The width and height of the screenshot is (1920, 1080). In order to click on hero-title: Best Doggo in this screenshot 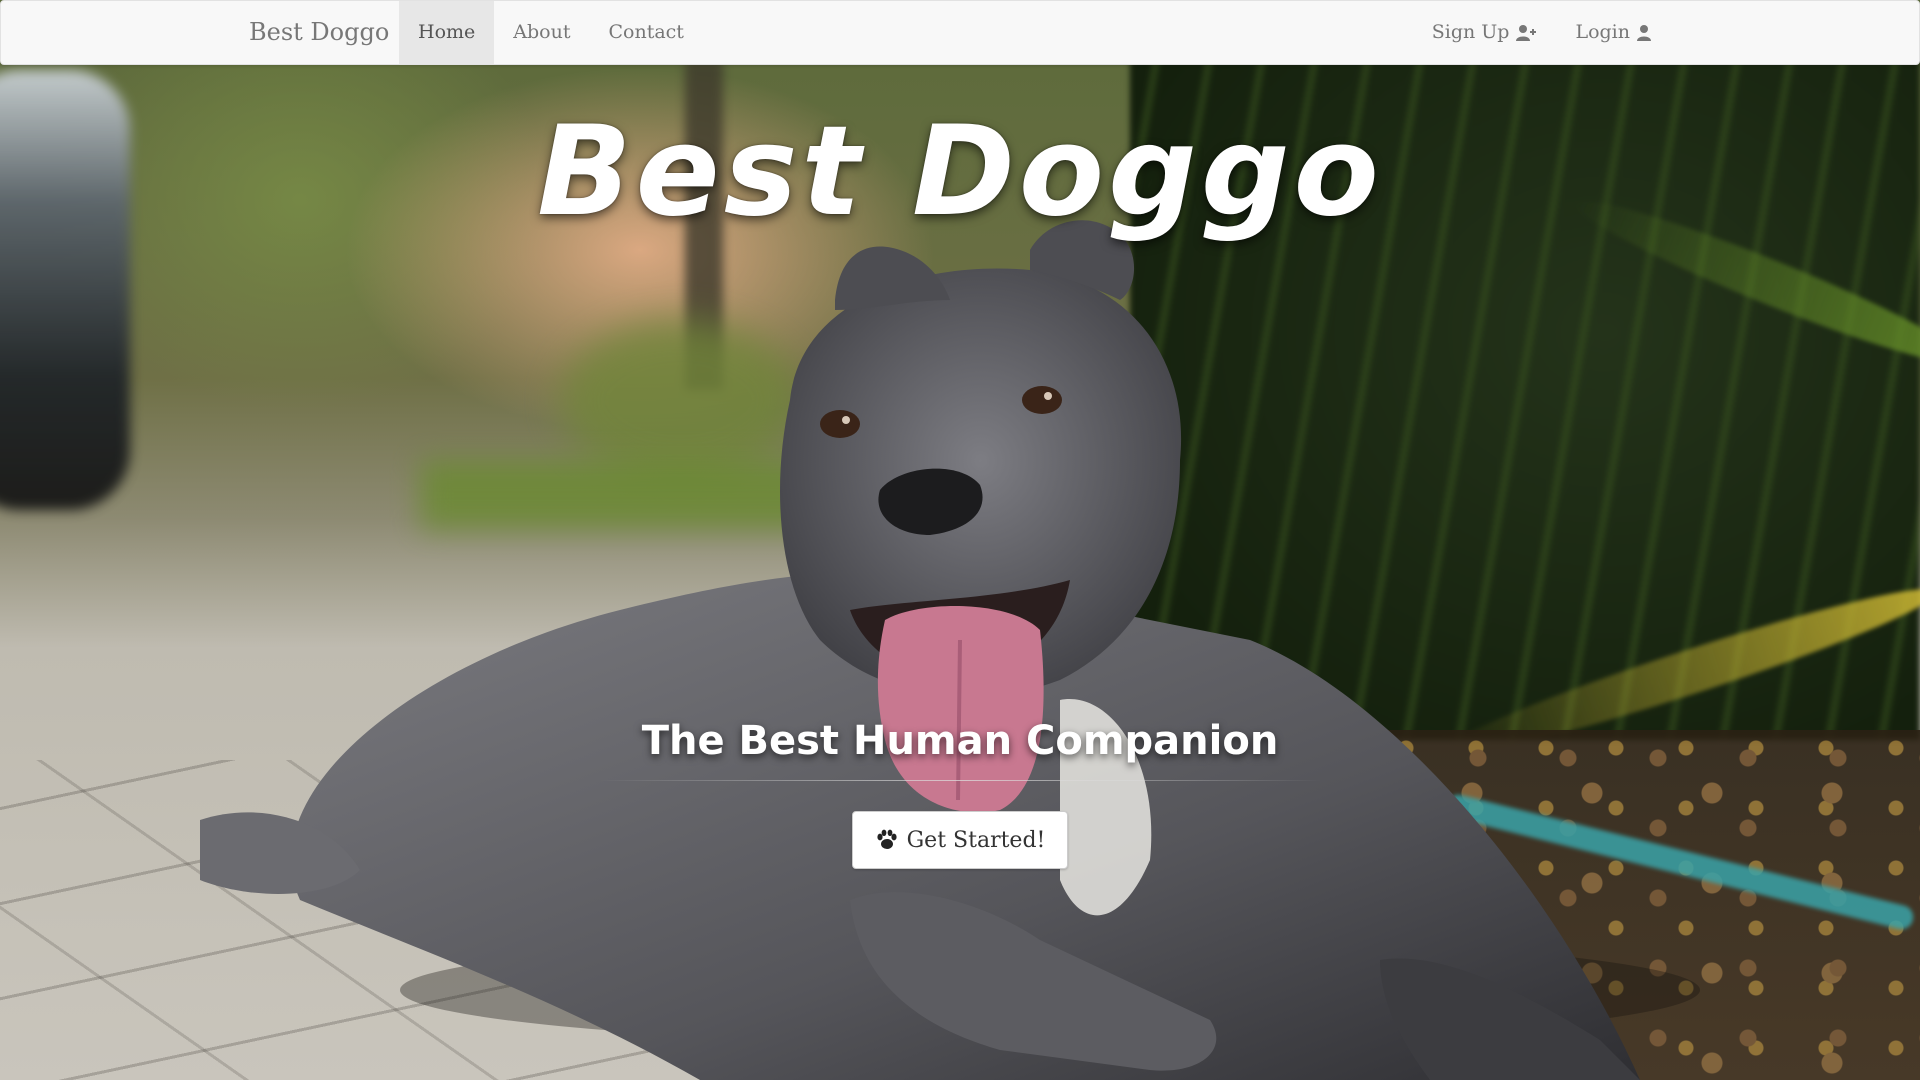, I will do `click(960, 172)`.